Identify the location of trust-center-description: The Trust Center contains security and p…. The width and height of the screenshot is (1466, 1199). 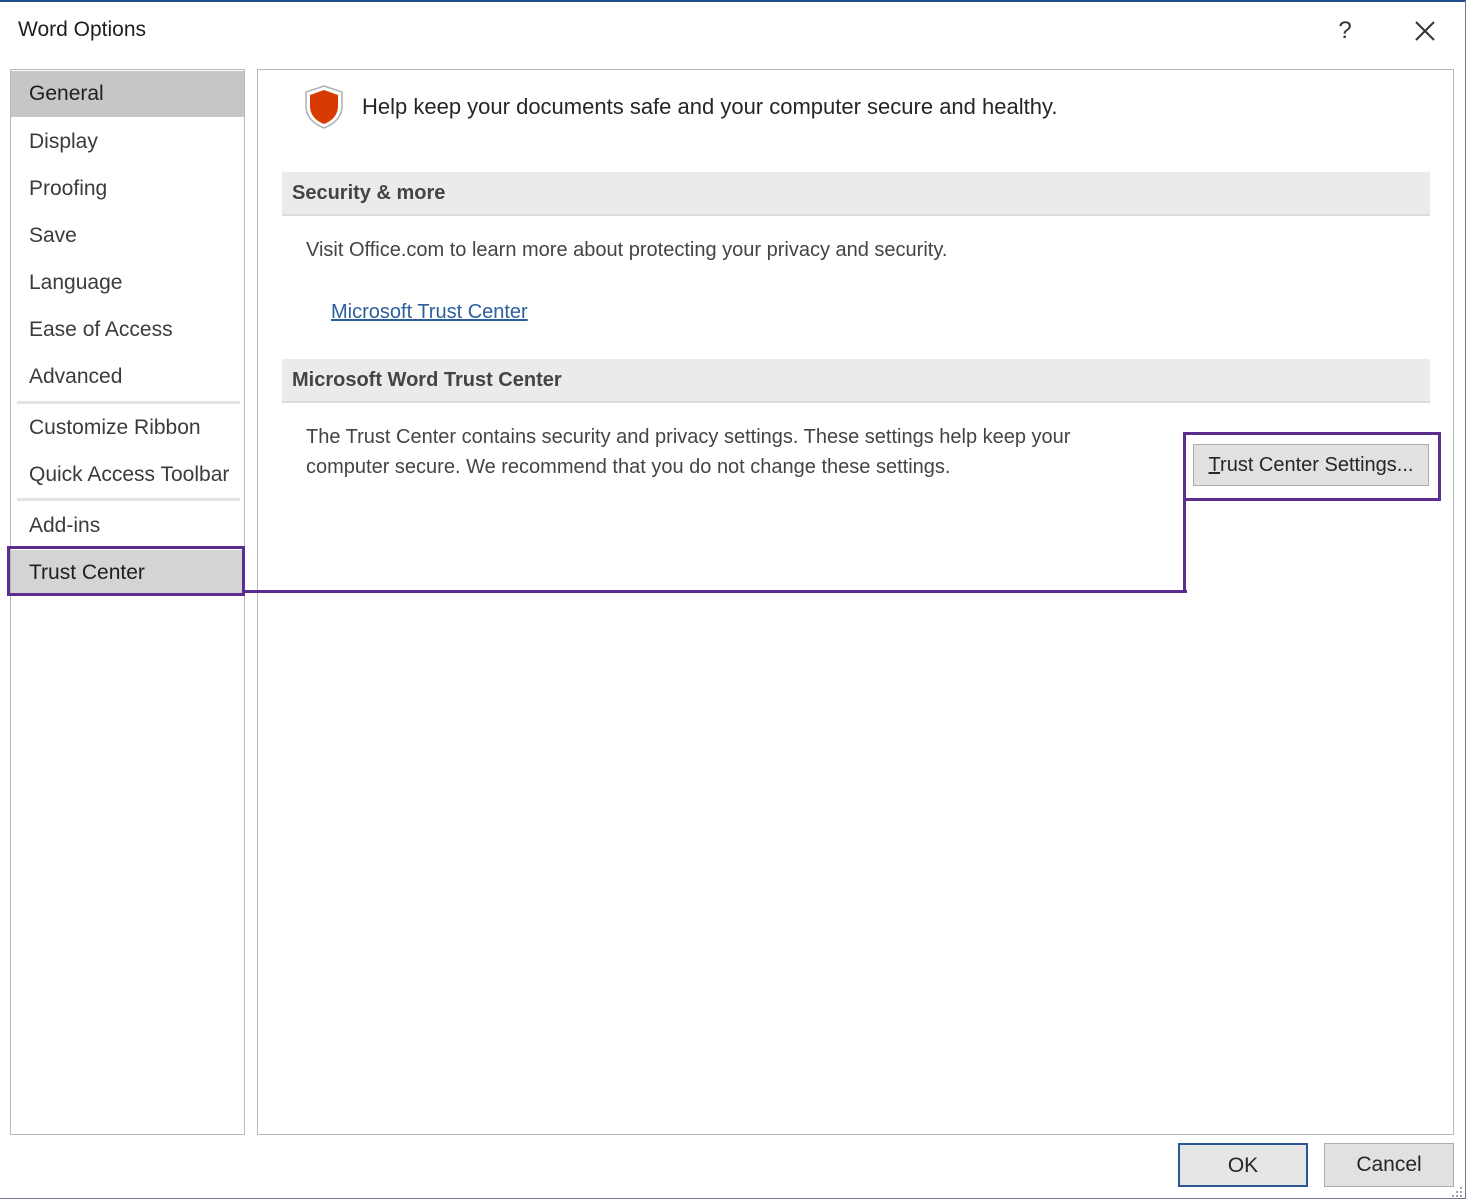
(688, 452).